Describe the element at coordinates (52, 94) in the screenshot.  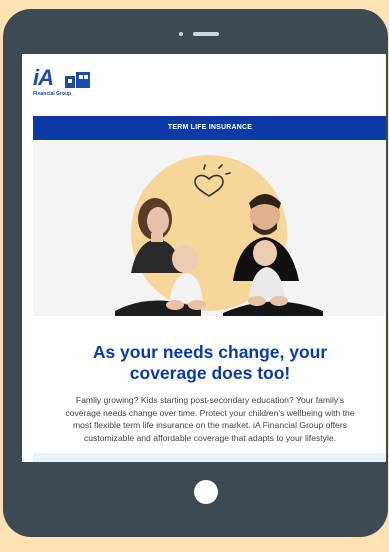
I see `logo-subtitle: Financial Group` at that location.